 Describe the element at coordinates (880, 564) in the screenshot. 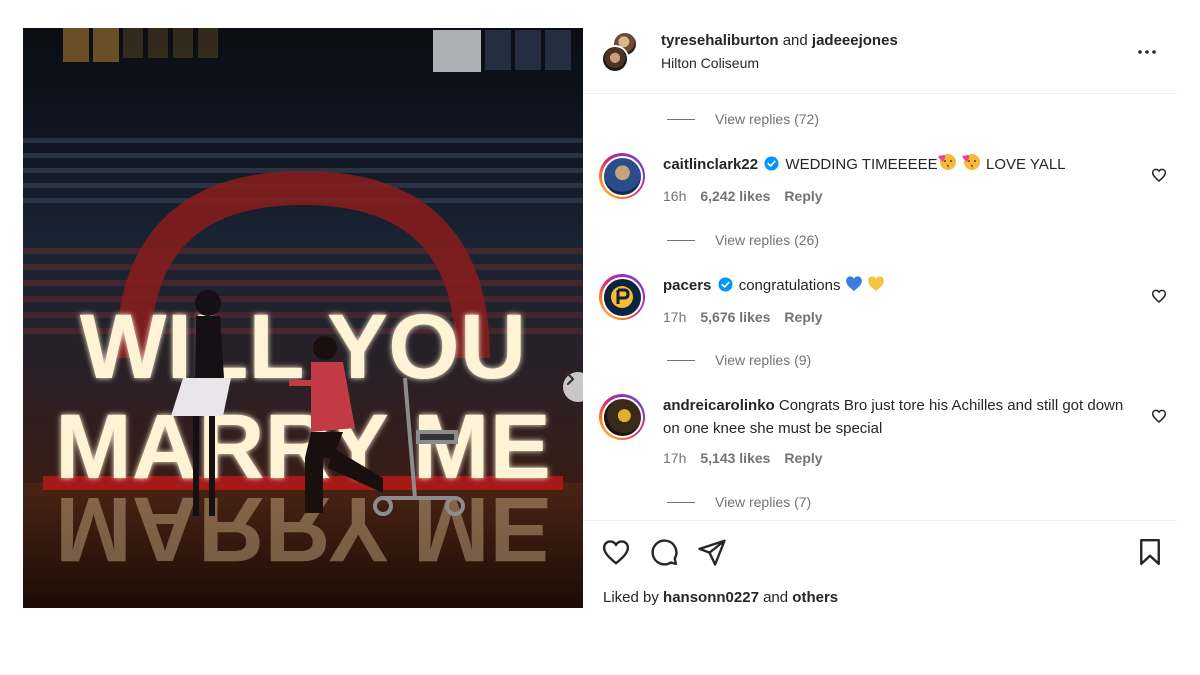

I see `post-actions: Liked by hansonn0227 and others` at that location.